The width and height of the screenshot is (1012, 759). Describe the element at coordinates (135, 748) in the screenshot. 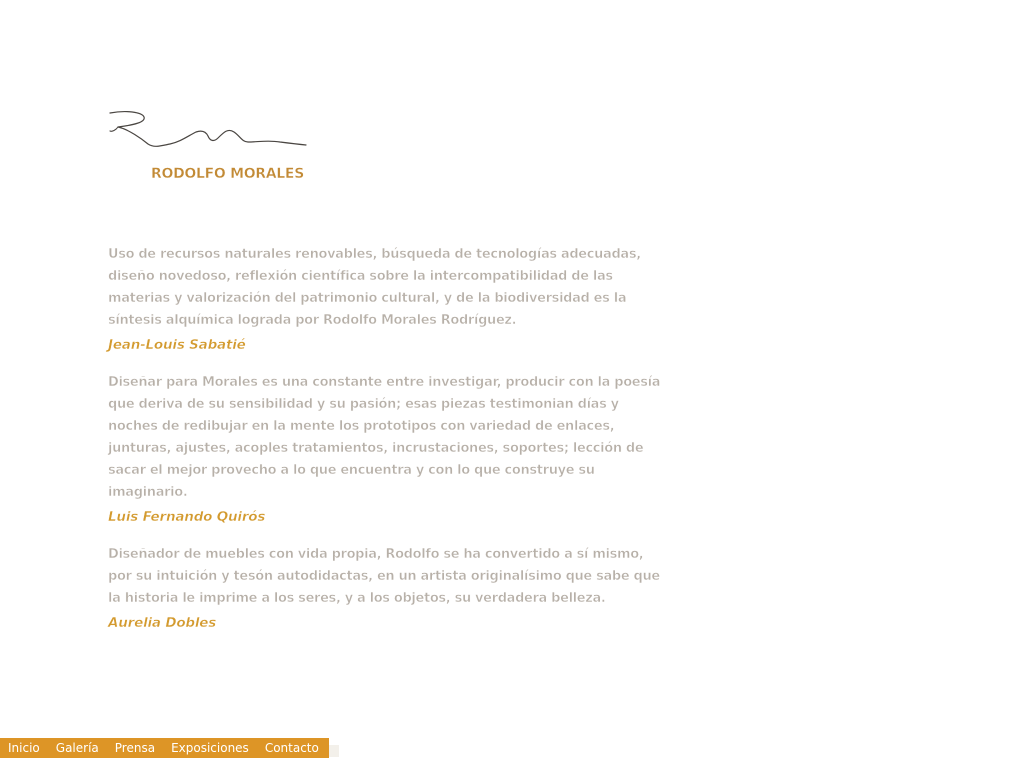

I see `menu-item-prensa: Prensa` at that location.